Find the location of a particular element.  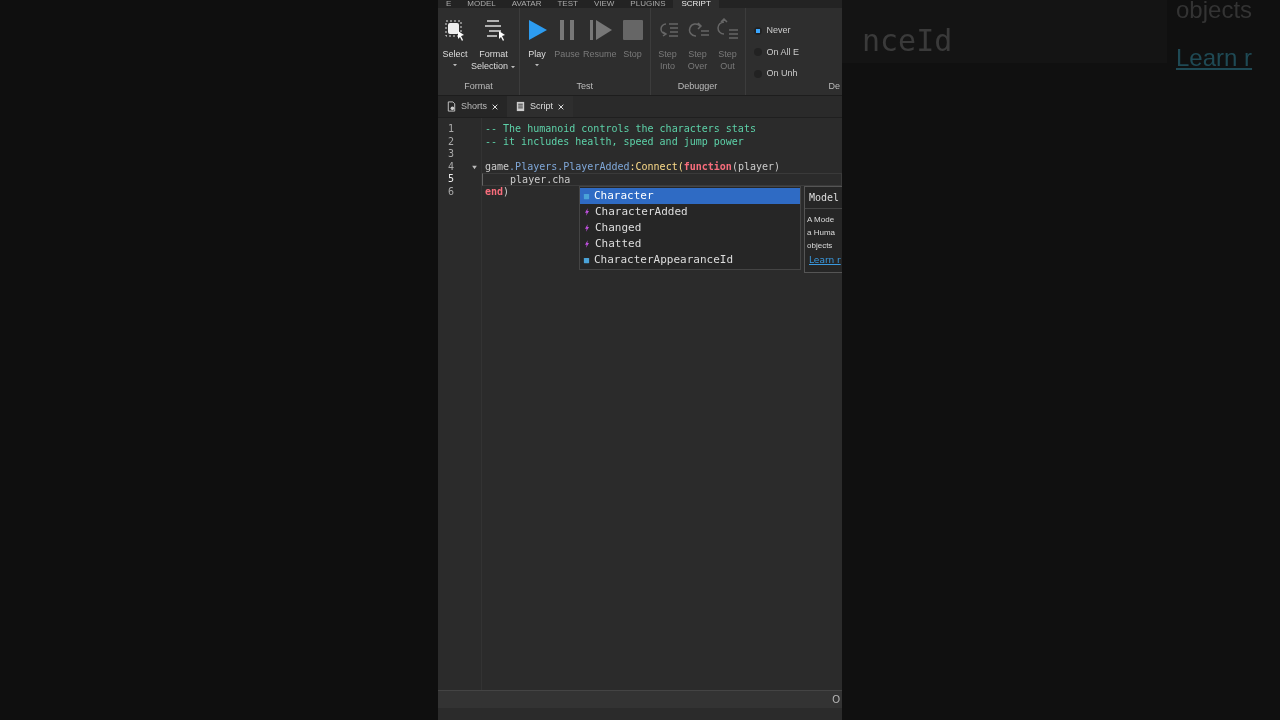

group-label: Debugger is located at coordinates (697, 86).